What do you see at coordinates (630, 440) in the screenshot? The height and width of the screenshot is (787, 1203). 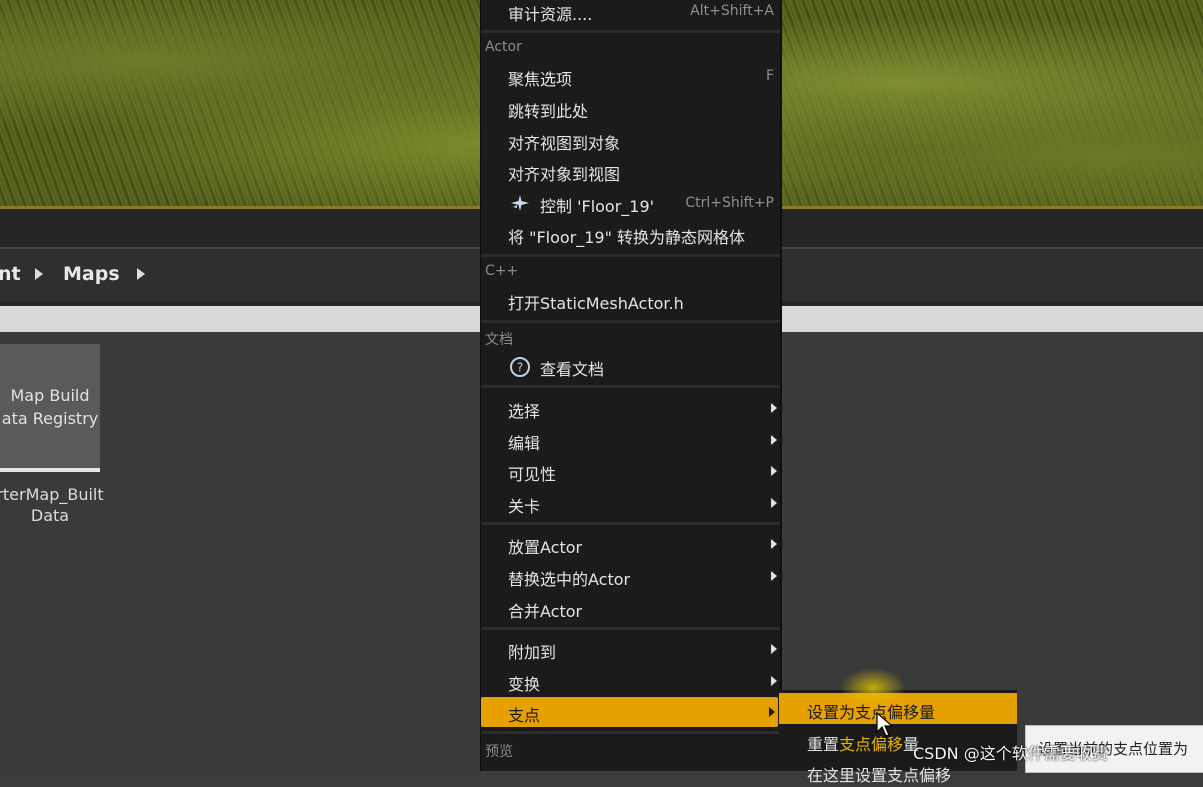 I see `menu-item-edit: 编辑` at bounding box center [630, 440].